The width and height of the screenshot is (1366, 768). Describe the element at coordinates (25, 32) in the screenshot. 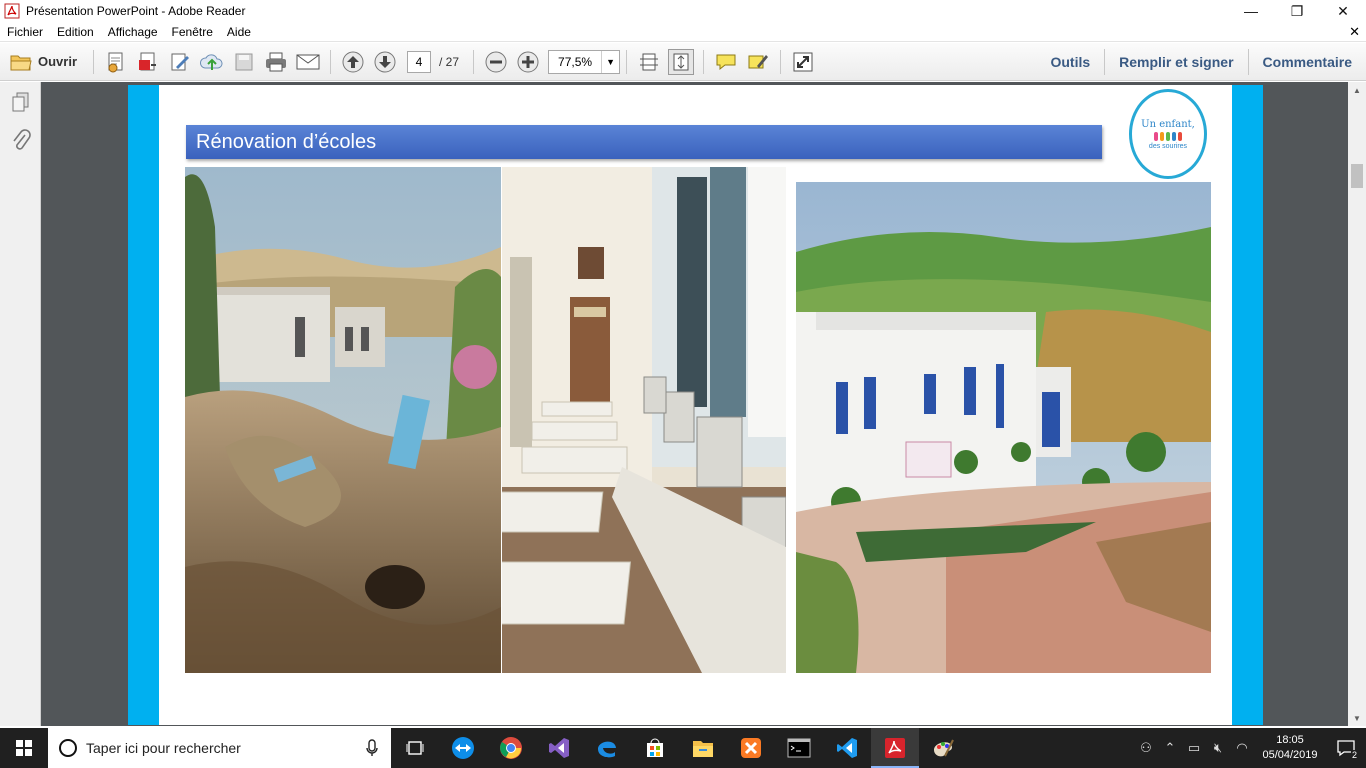

I see `menu-fichier: Fichier` at that location.